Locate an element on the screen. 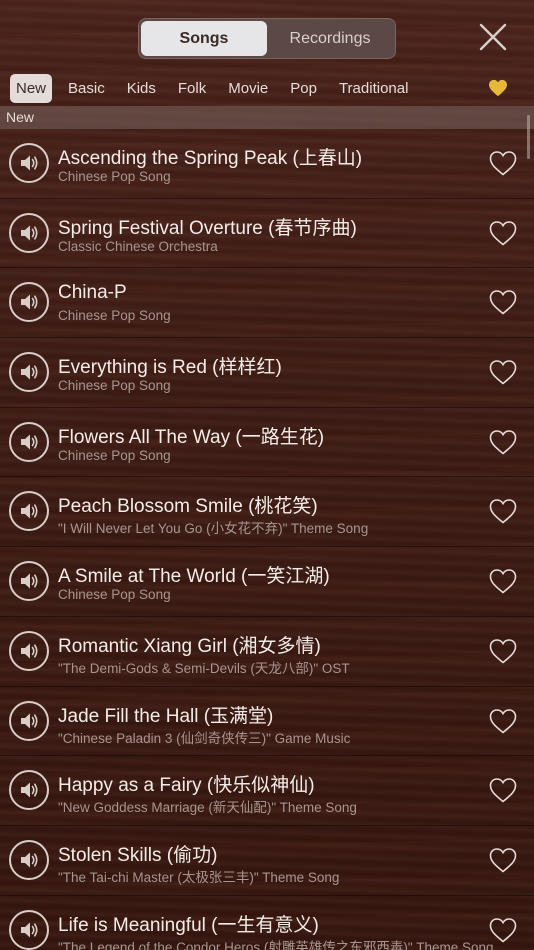  song-subtitle: "New Goddess Marriage (新天仙配)" Theme Song is located at coordinates (207, 808).